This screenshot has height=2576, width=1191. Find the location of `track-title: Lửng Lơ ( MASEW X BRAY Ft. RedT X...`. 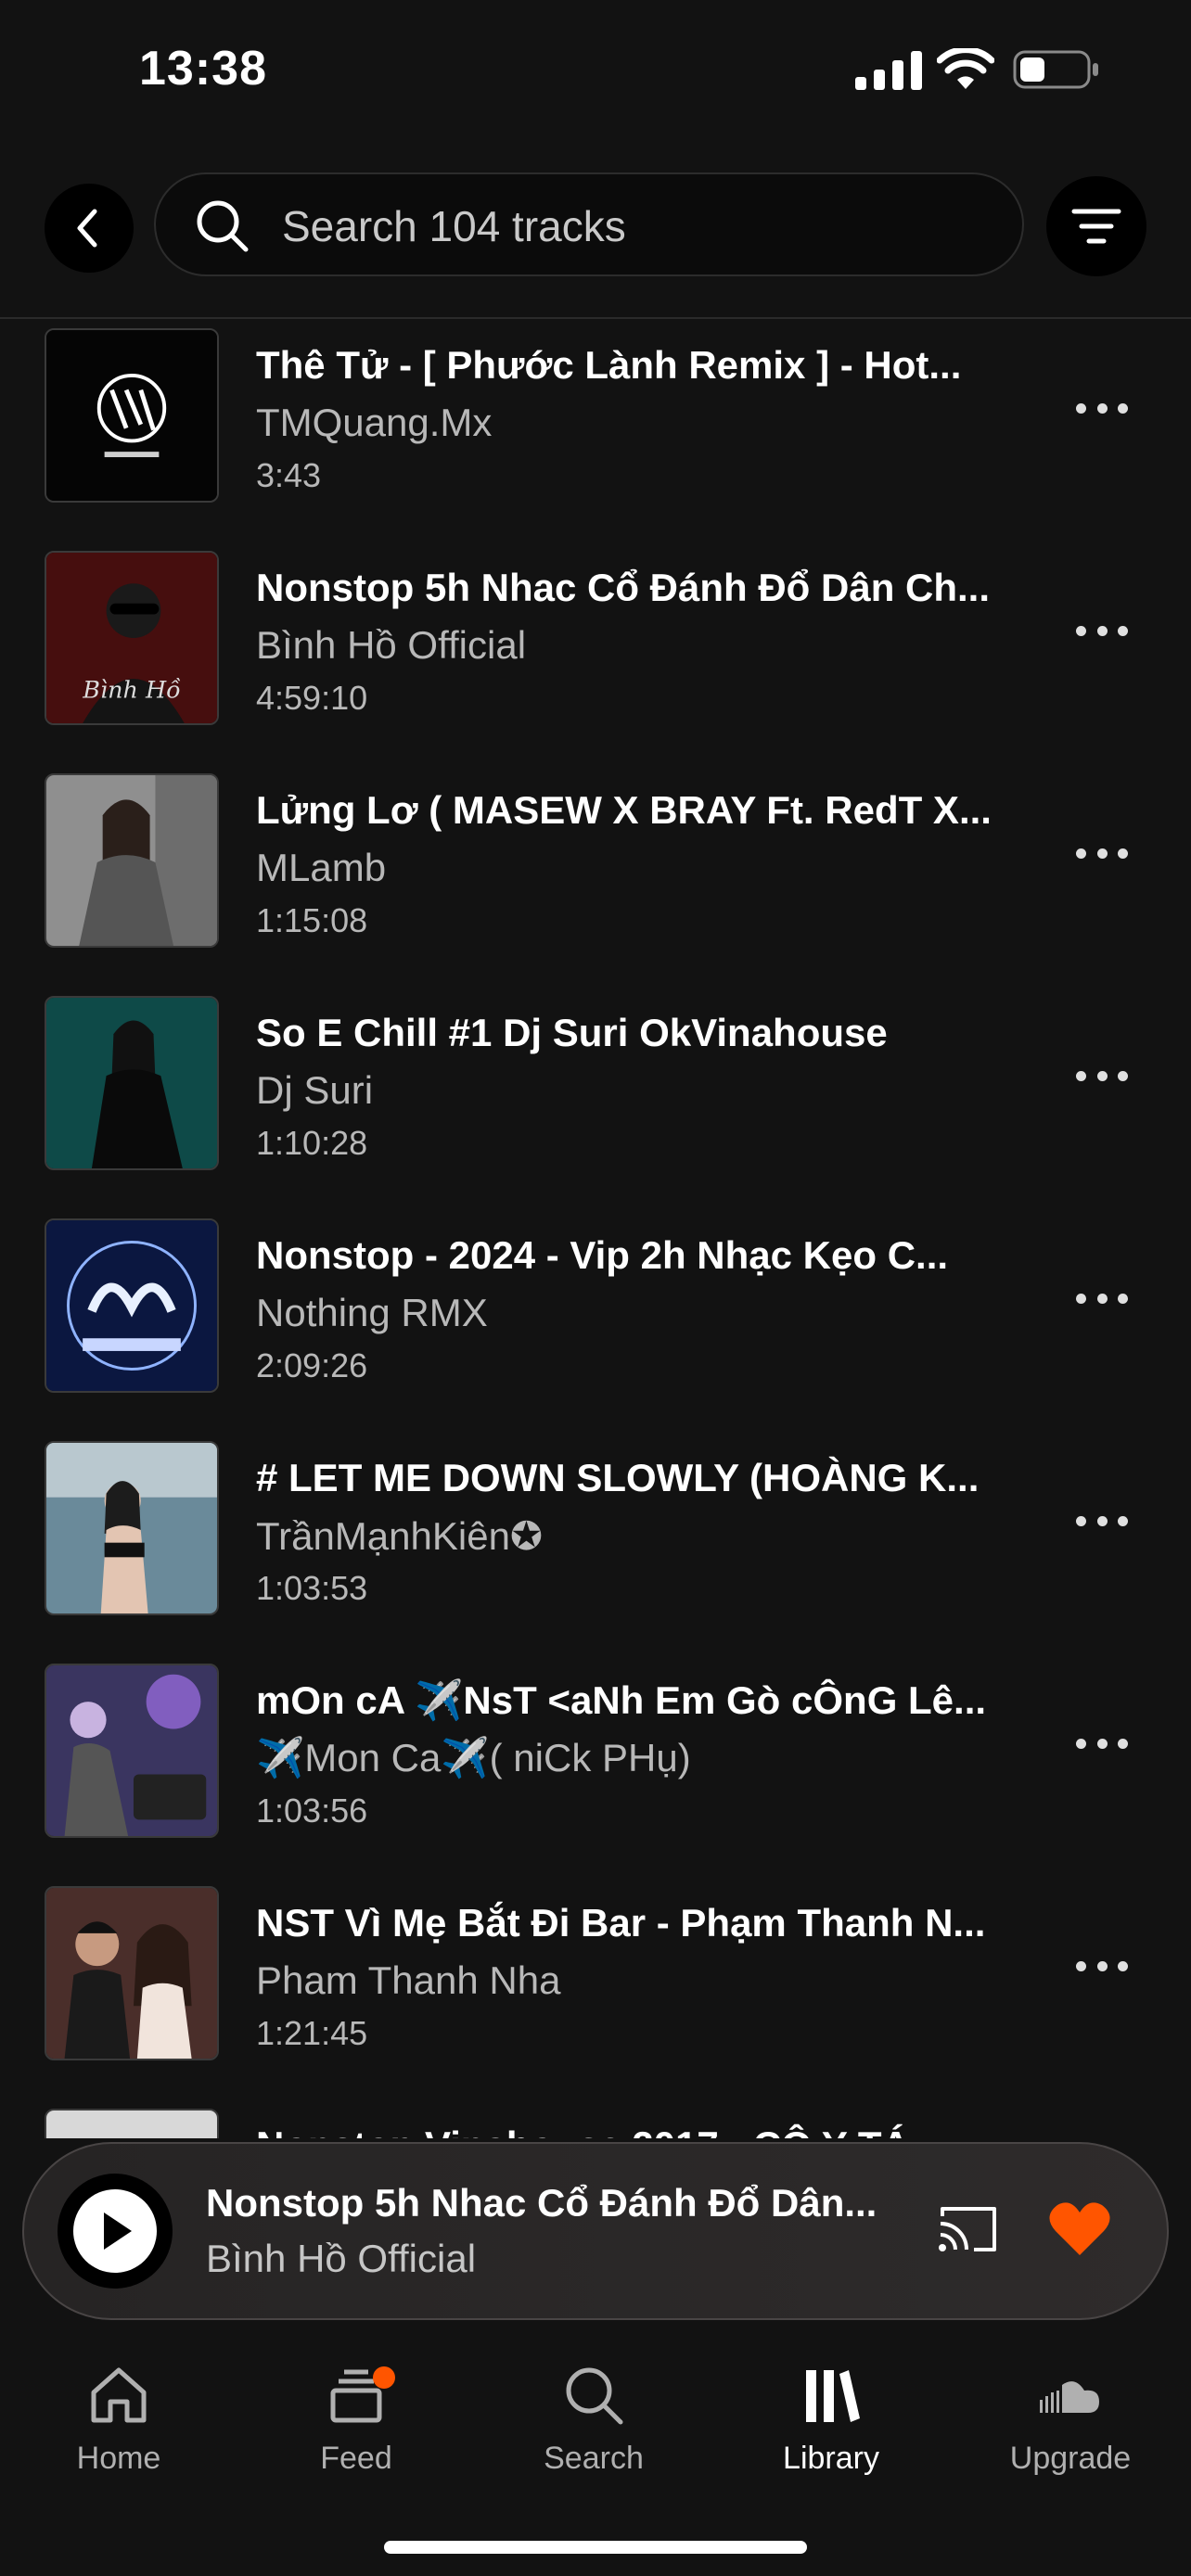

track-title: Lửng Lơ ( MASEW X BRAY Ft. RedT X... is located at coordinates (624, 810).